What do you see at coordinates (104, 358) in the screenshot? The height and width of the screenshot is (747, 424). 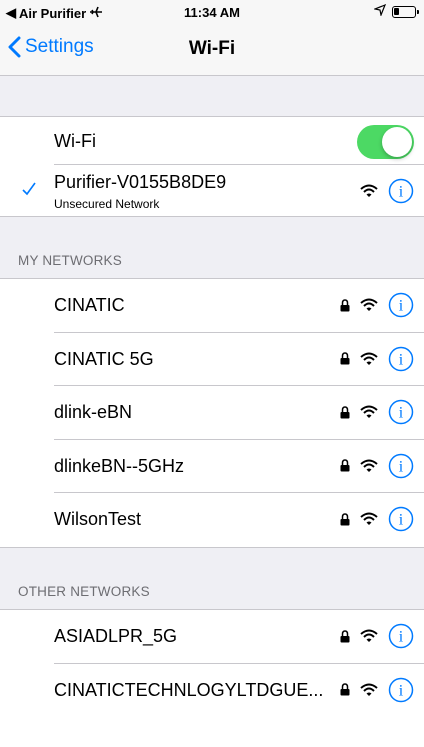 I see `network-name: CINATIC 5G` at bounding box center [104, 358].